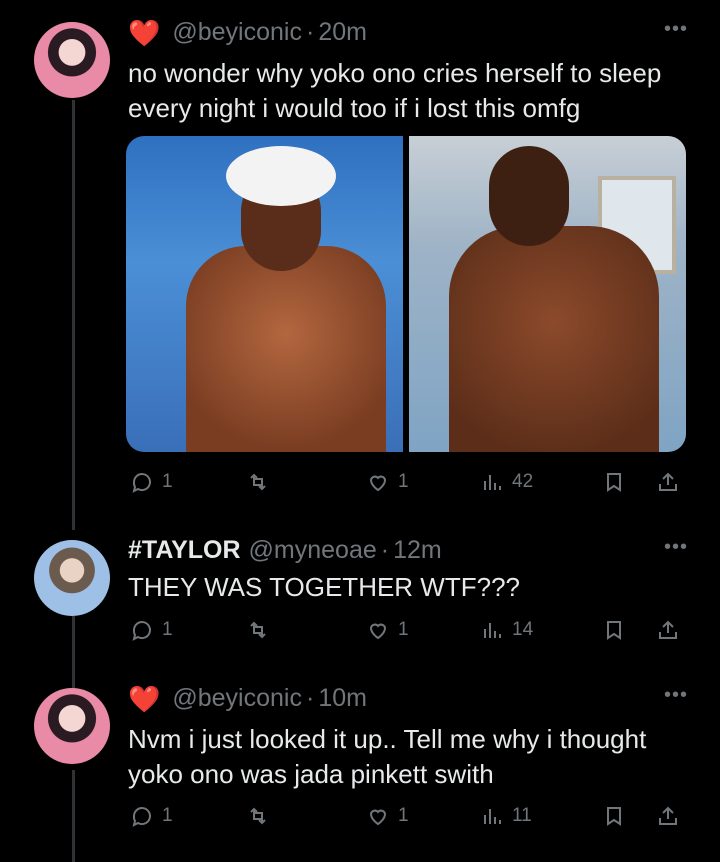  Describe the element at coordinates (342, 698) in the screenshot. I see `timestamp: 10m` at that location.